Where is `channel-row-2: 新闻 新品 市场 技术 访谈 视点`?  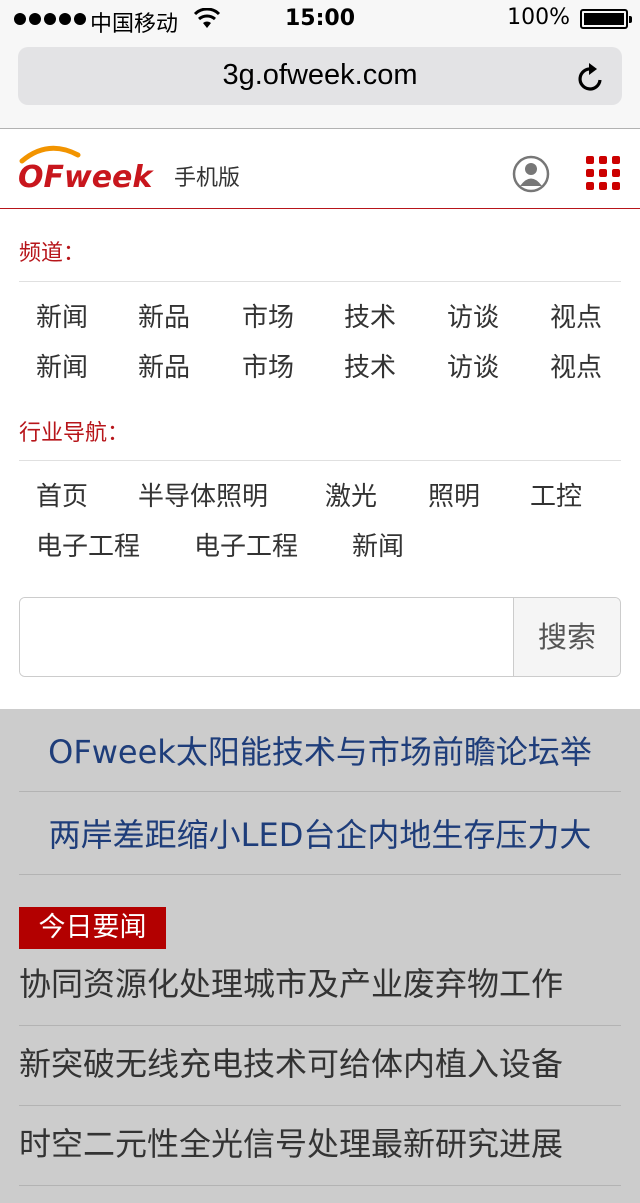 channel-row-2: 新闻 新品 市场 技术 访谈 视点 is located at coordinates (319, 365).